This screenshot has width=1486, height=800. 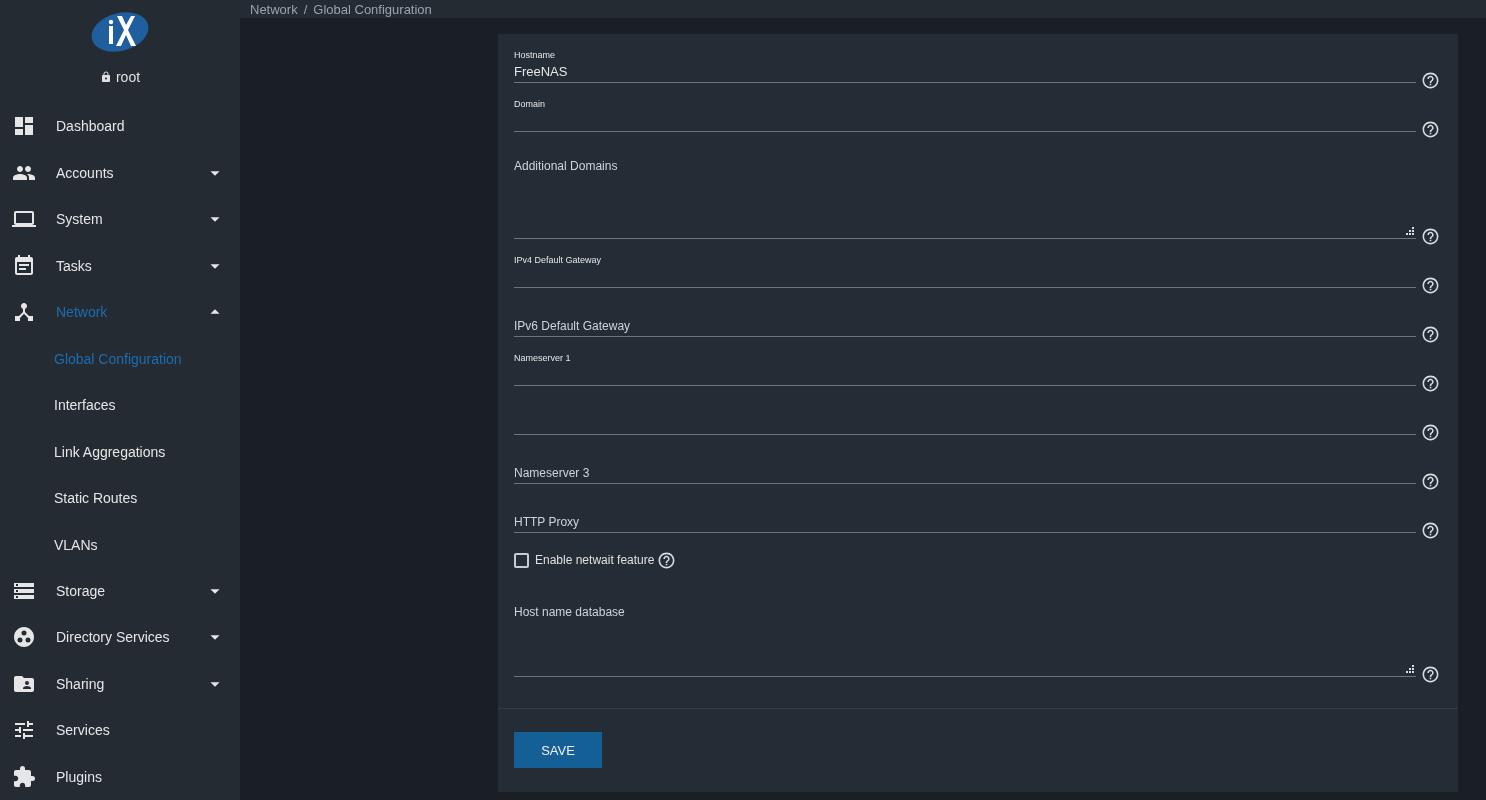 I want to click on nav-subitem: Interfaces, so click(x=120, y=405).